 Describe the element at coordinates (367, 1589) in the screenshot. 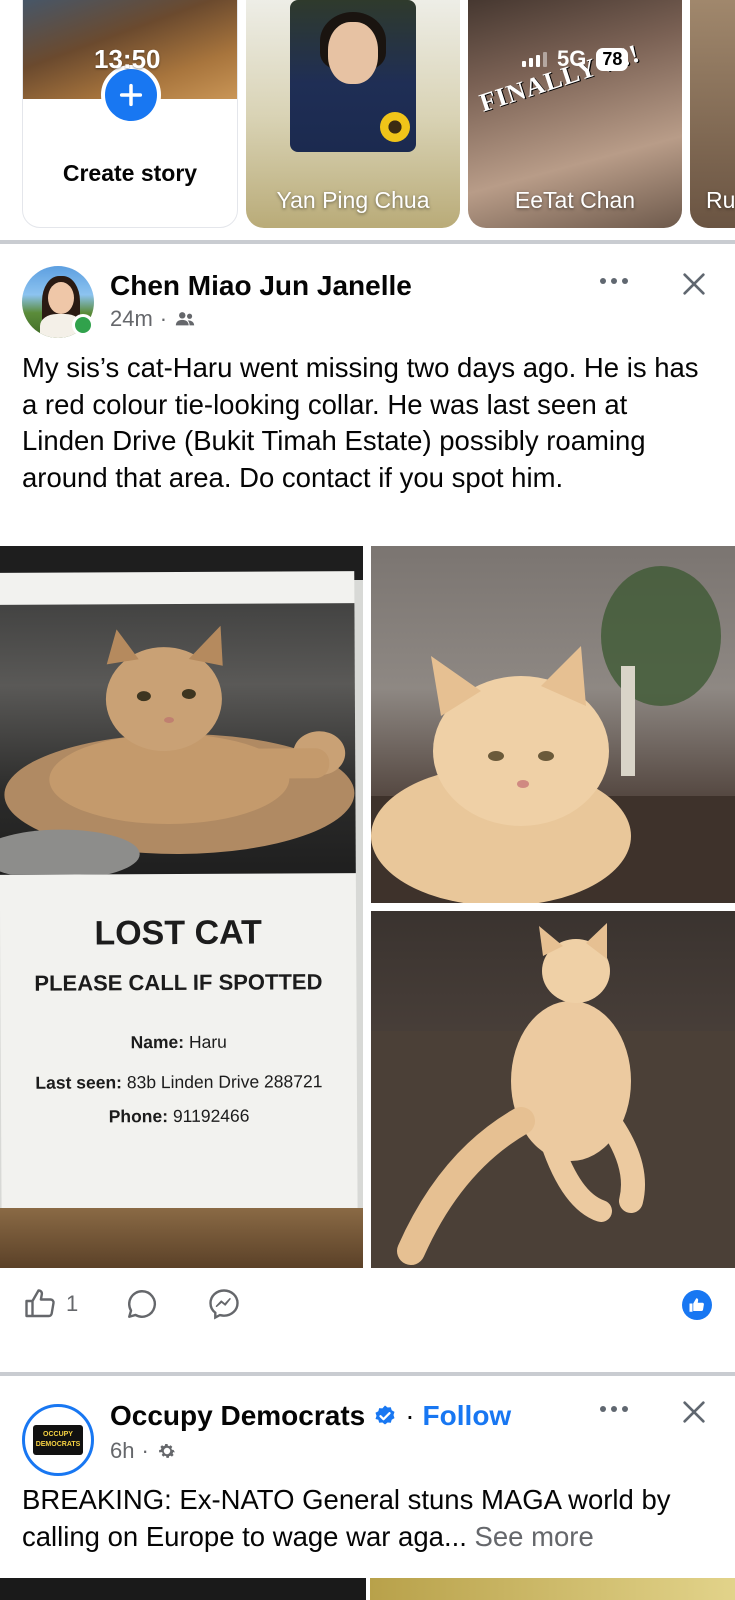

I see `post-media` at that location.